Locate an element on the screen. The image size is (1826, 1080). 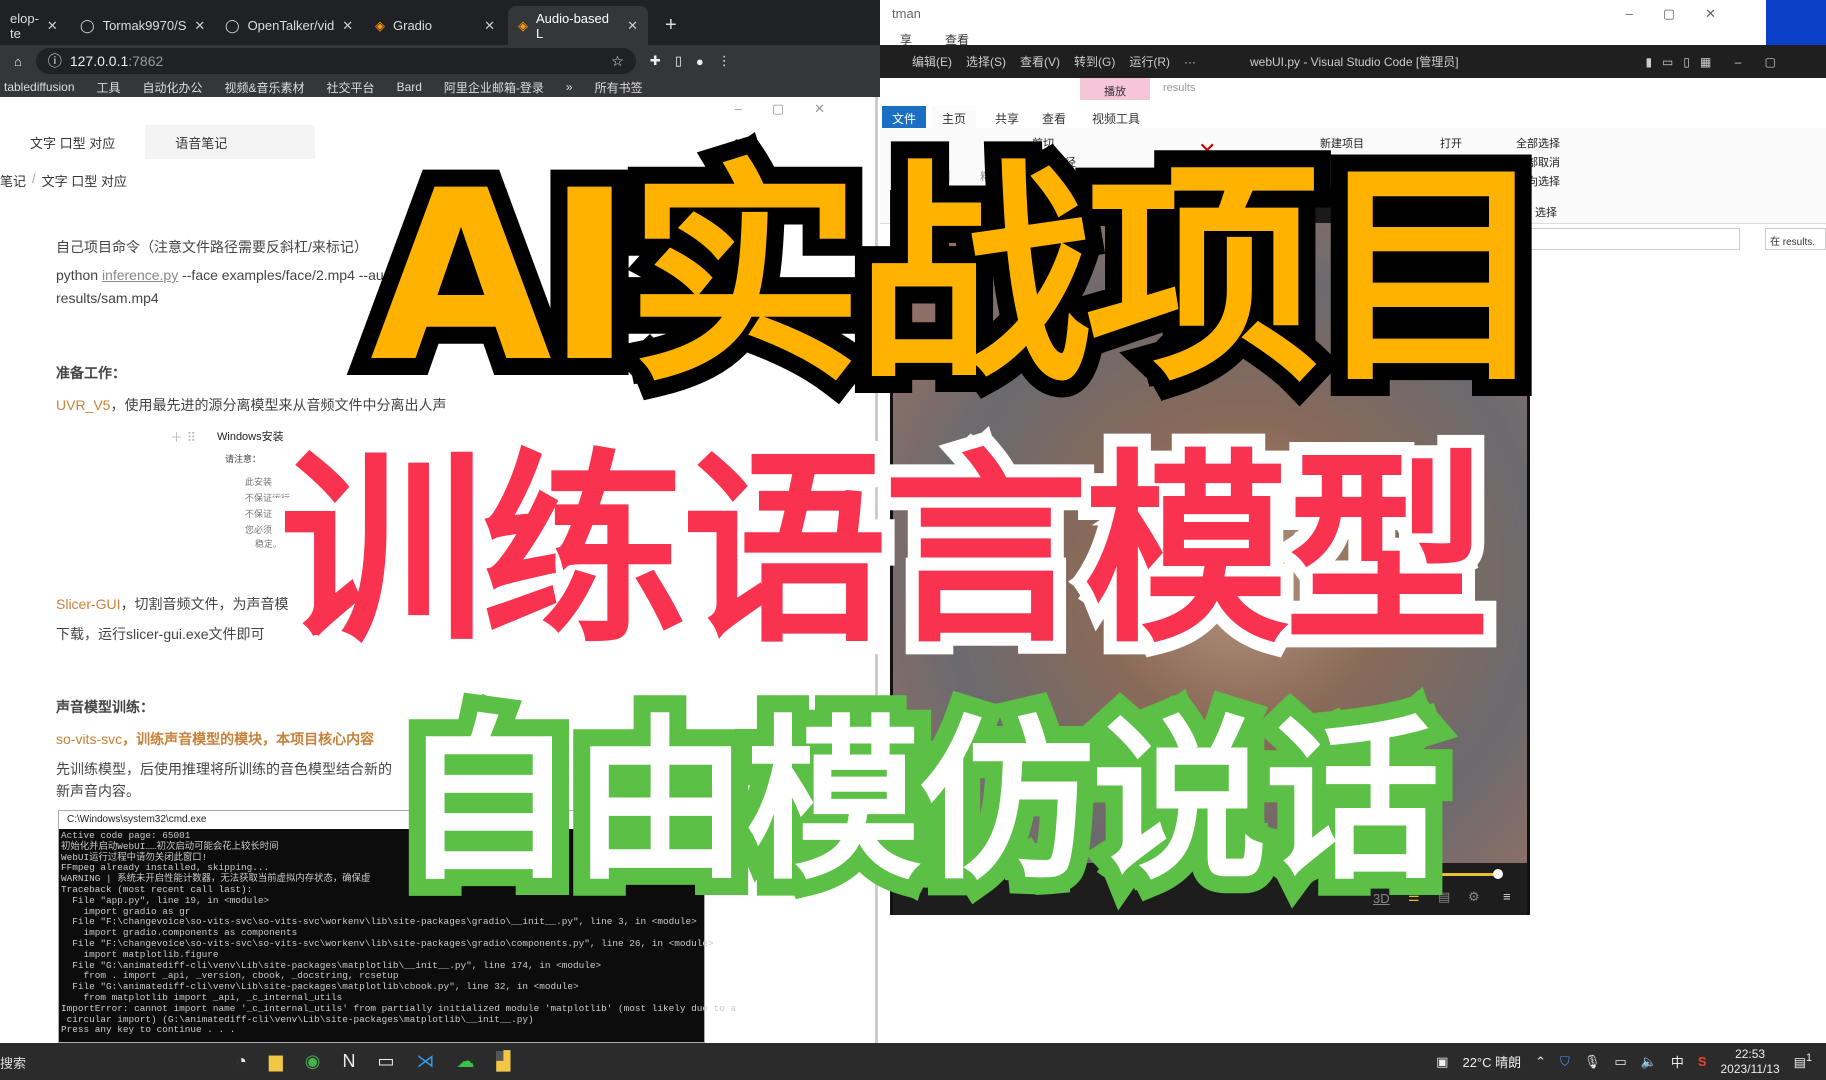
browser-tab: ◈ Gradio ✕ is located at coordinates (435, 25).